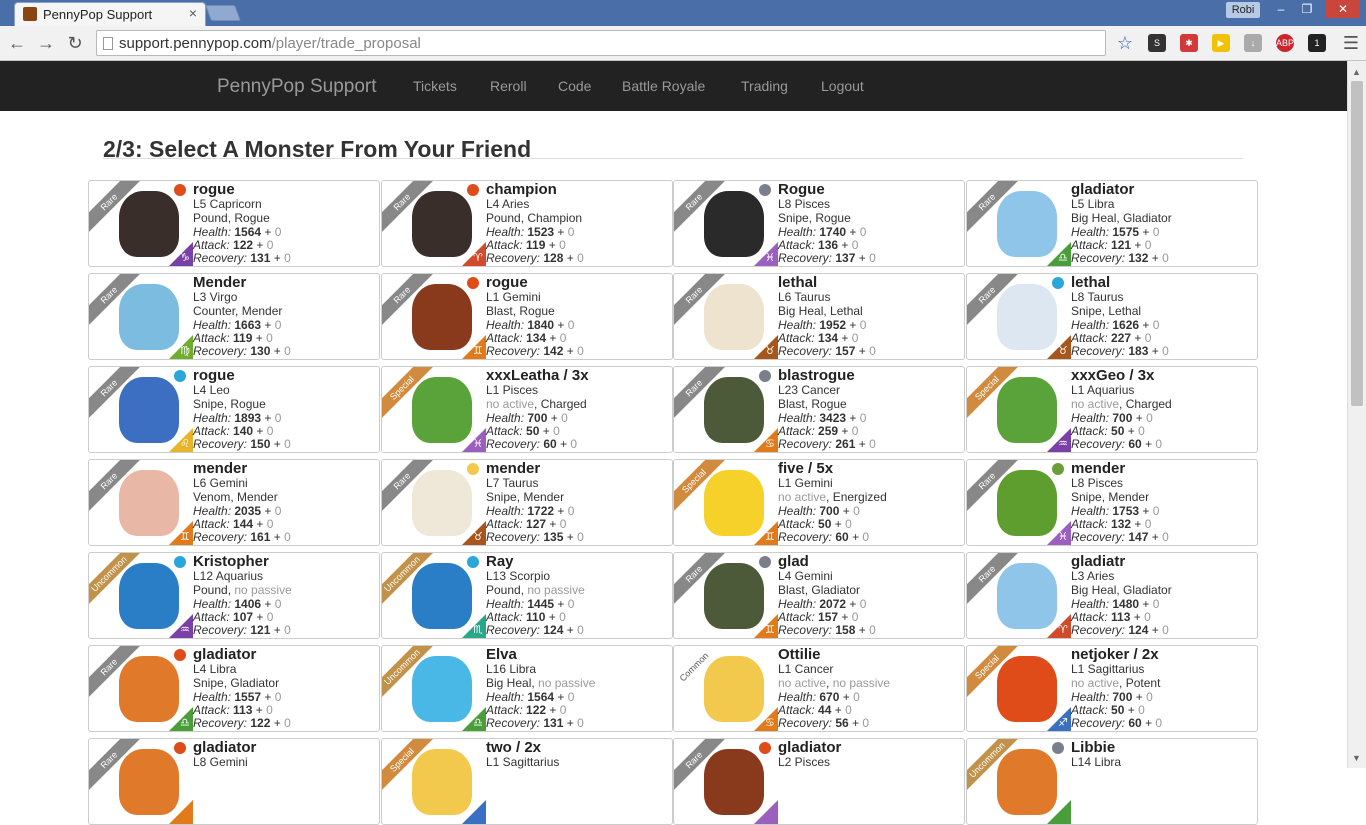 The height and width of the screenshot is (825, 1366). What do you see at coordinates (828, 338) in the screenshot?
I see `attack-value: 134` at bounding box center [828, 338].